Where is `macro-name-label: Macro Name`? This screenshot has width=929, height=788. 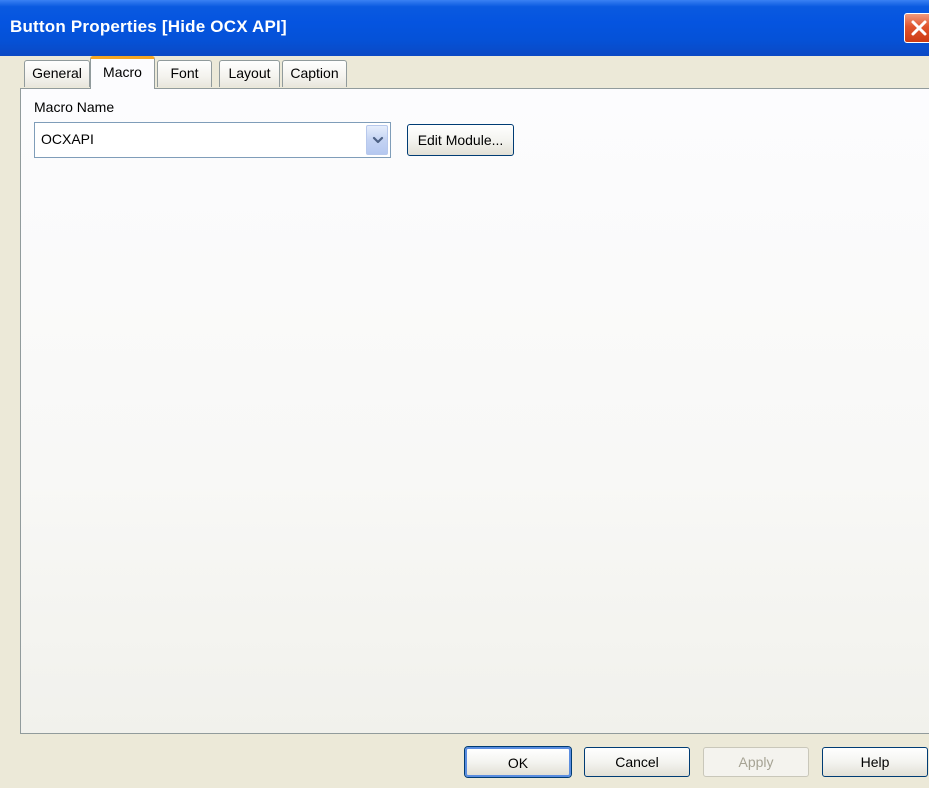
macro-name-label: Macro Name is located at coordinates (74, 107).